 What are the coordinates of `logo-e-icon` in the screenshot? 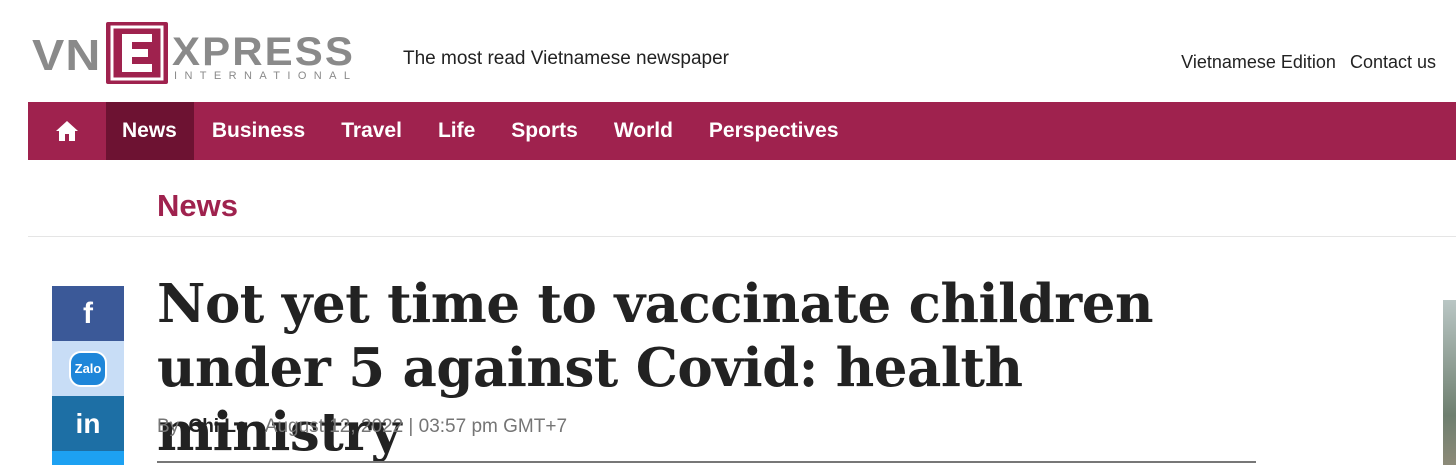 It's located at (137, 53).